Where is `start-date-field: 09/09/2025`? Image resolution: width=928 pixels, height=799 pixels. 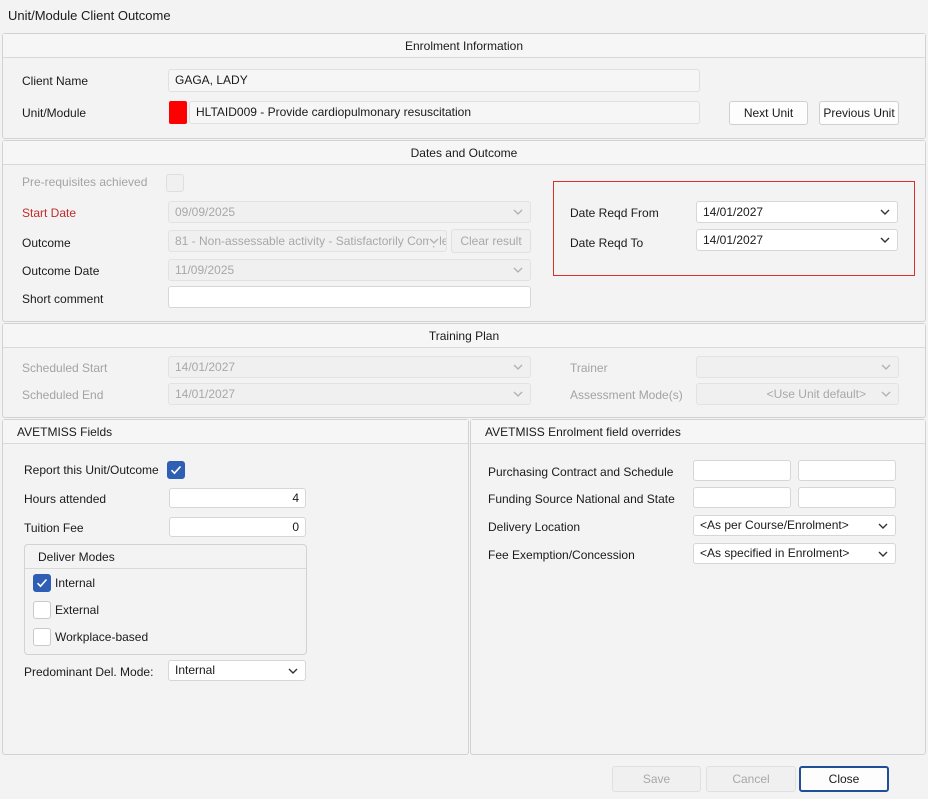
start-date-field: 09/09/2025 is located at coordinates (349, 212).